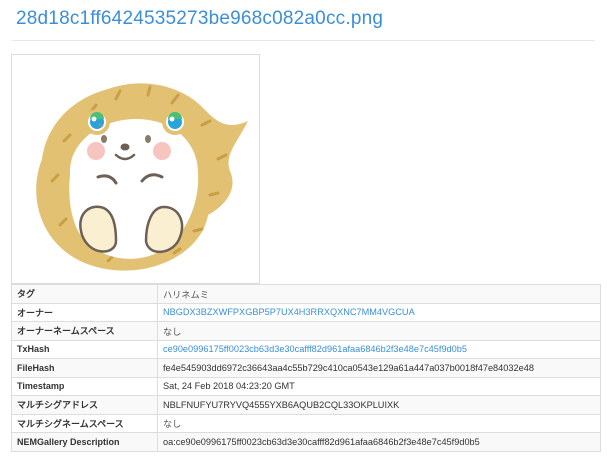  Describe the element at coordinates (84, 405) in the screenshot. I see `row-key: マルチシグアドレス` at that location.